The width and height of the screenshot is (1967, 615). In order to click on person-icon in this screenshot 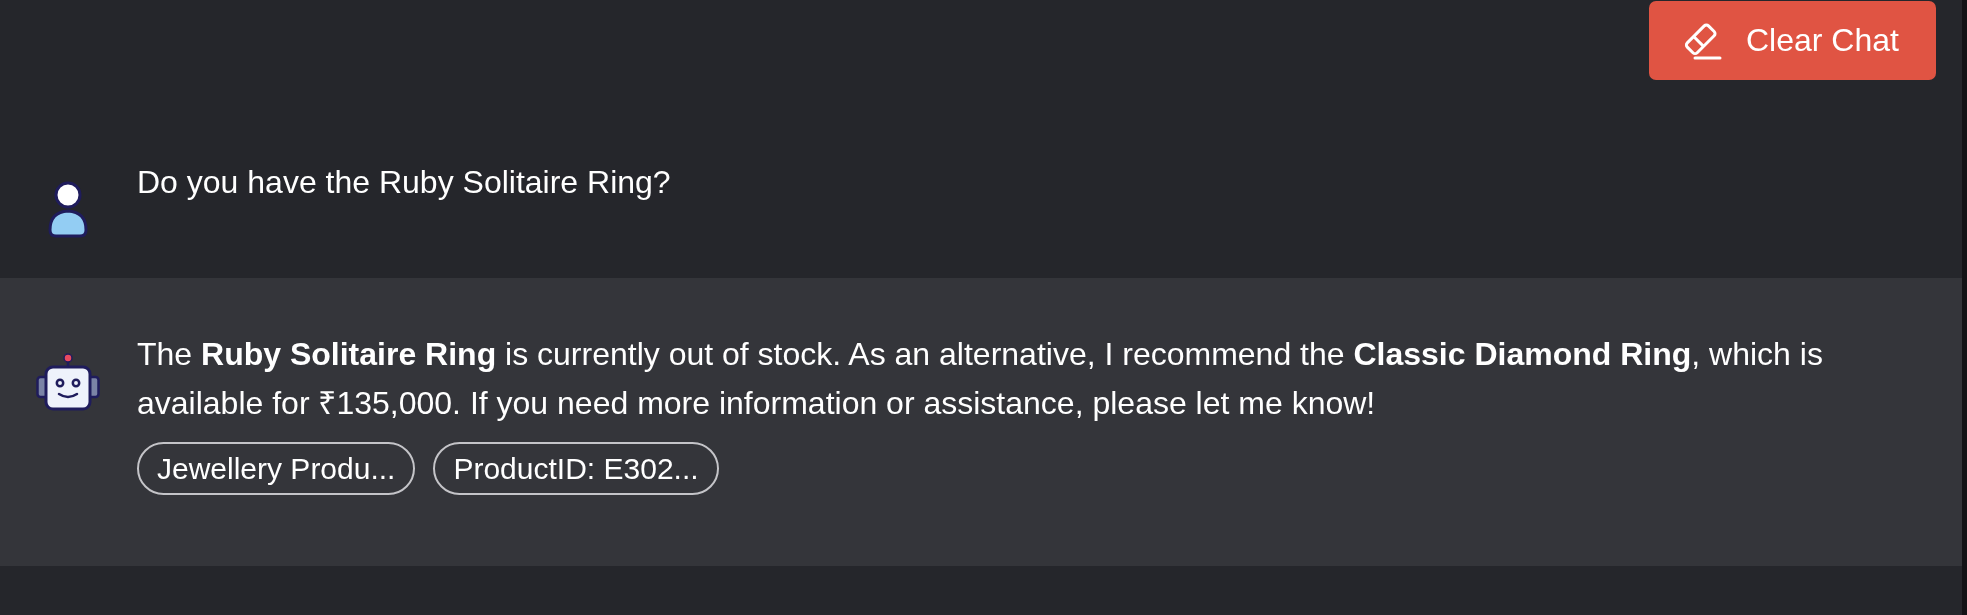, I will do `click(68, 209)`.